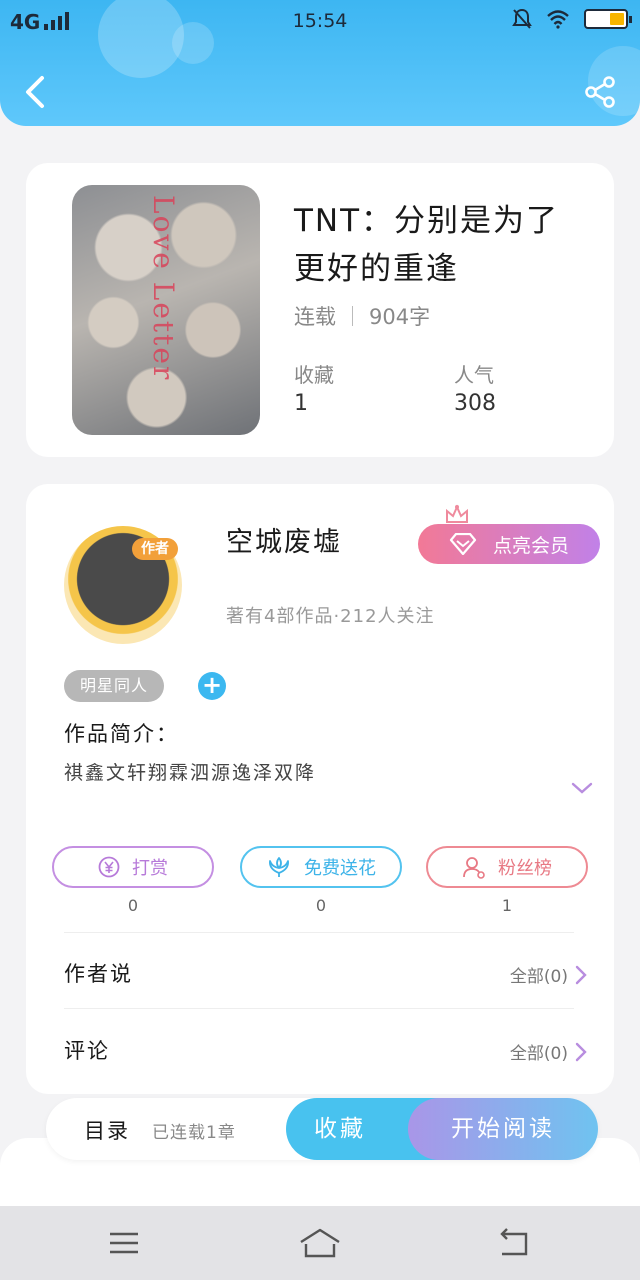 The height and width of the screenshot is (1280, 640). I want to click on fans-count: 1, so click(507, 905).